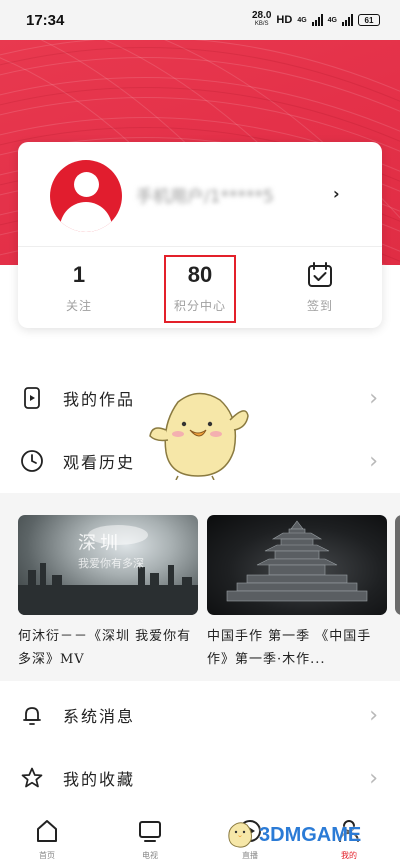  Describe the element at coordinates (302, 20) in the screenshot. I see `signal-label-1: 4G` at that location.